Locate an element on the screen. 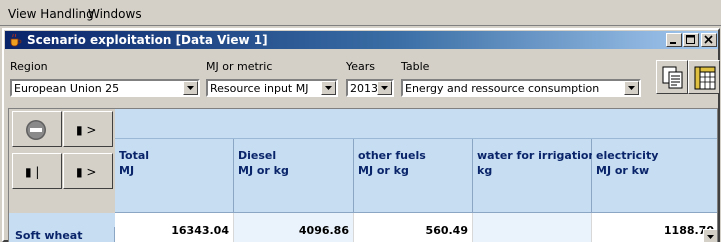 The image size is (721, 242). years-value: 2013 is located at coordinates (364, 88).